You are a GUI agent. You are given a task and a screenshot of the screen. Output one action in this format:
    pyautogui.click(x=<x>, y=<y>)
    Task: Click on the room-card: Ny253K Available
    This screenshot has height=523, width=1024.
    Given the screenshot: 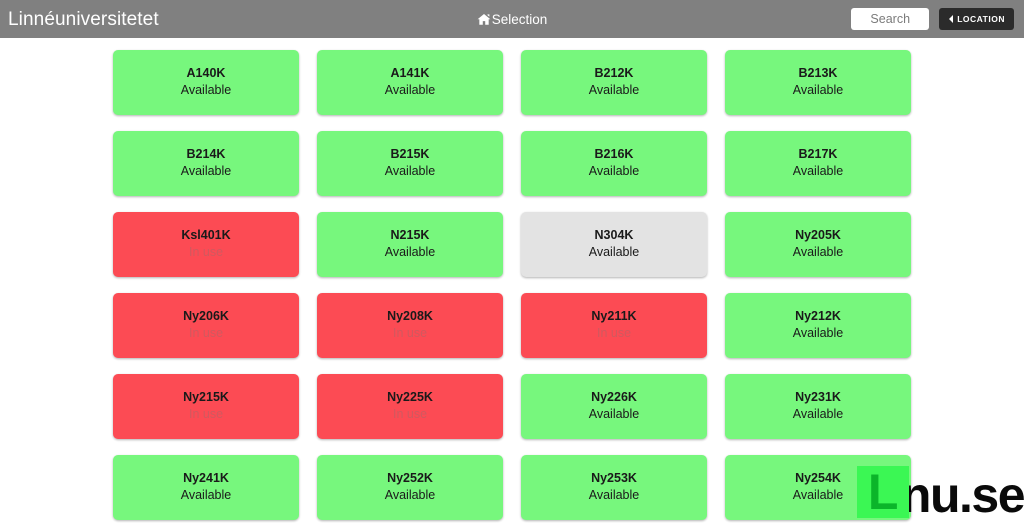 What is the action you would take?
    pyautogui.click(x=614, y=487)
    